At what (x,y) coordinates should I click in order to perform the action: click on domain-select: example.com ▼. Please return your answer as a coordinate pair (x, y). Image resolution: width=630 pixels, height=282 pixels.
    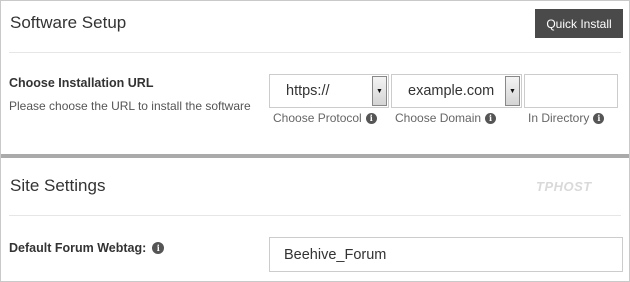
    Looking at the image, I should click on (456, 91).